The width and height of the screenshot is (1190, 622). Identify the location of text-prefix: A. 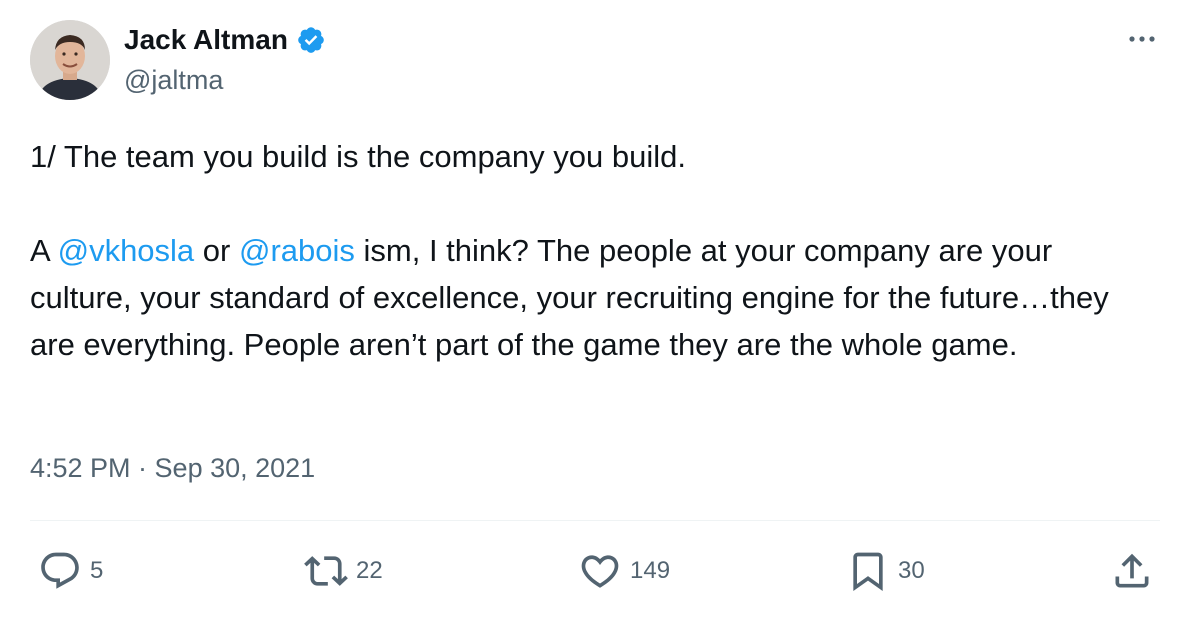
(44, 250).